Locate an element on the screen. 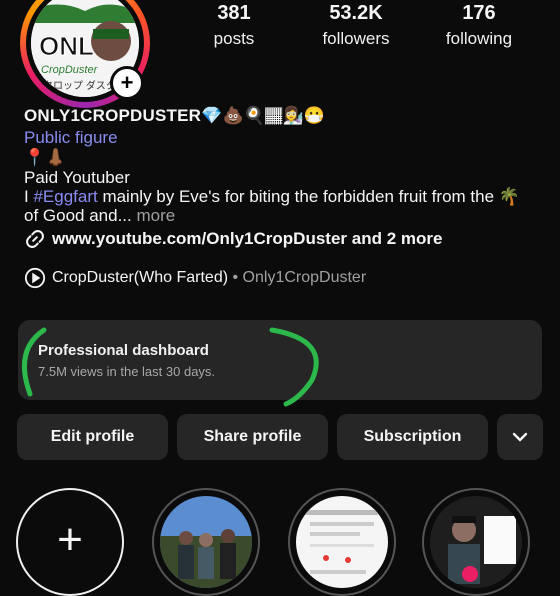 The height and width of the screenshot is (596, 560). chevron-down-icon is located at coordinates (520, 437).